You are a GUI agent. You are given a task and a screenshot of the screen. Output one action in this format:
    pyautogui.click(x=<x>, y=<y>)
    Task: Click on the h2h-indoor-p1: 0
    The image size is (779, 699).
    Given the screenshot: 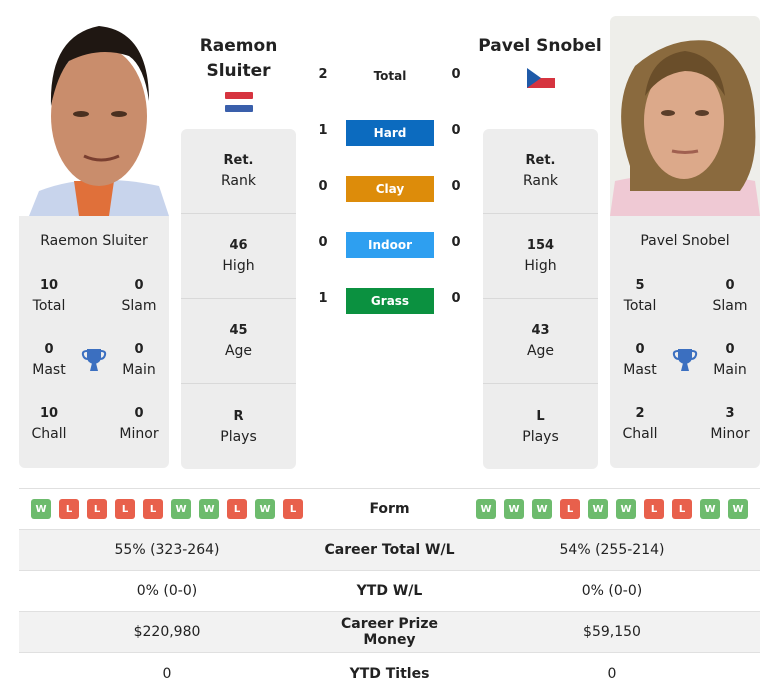 What is the action you would take?
    pyautogui.click(x=323, y=242)
    